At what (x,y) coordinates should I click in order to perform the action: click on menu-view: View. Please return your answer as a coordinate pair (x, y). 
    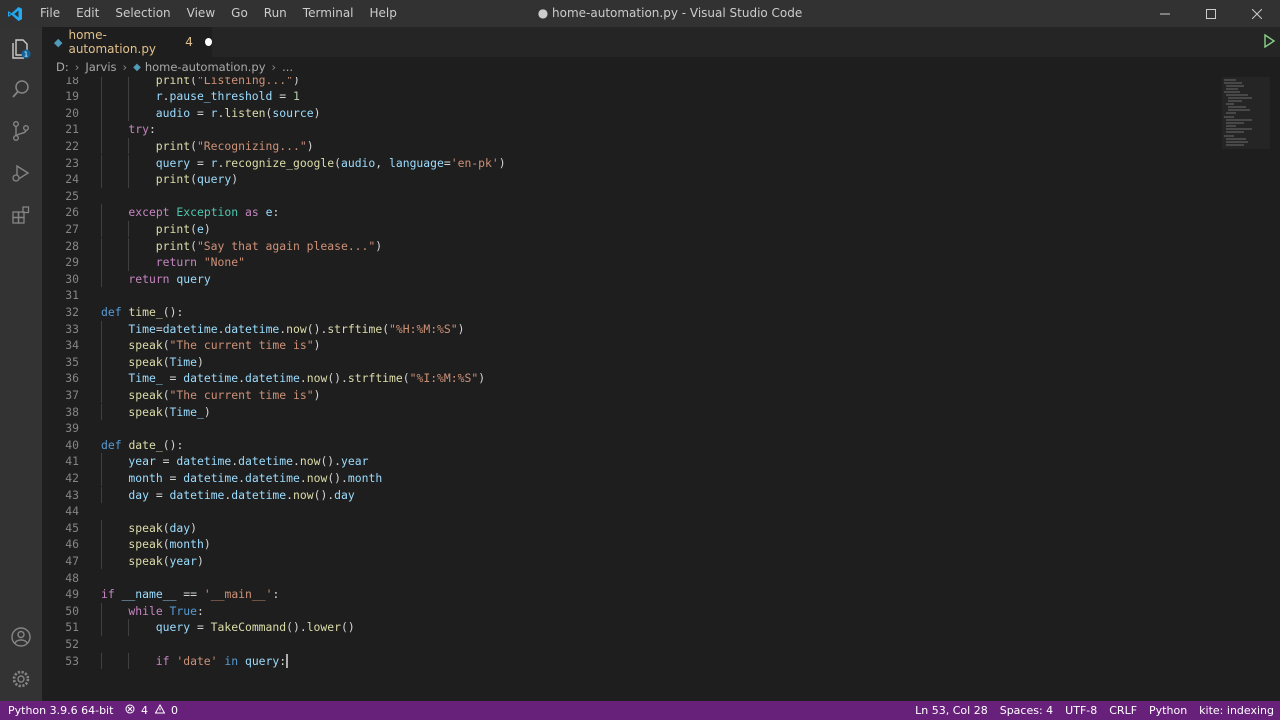
    Looking at the image, I should click on (201, 13).